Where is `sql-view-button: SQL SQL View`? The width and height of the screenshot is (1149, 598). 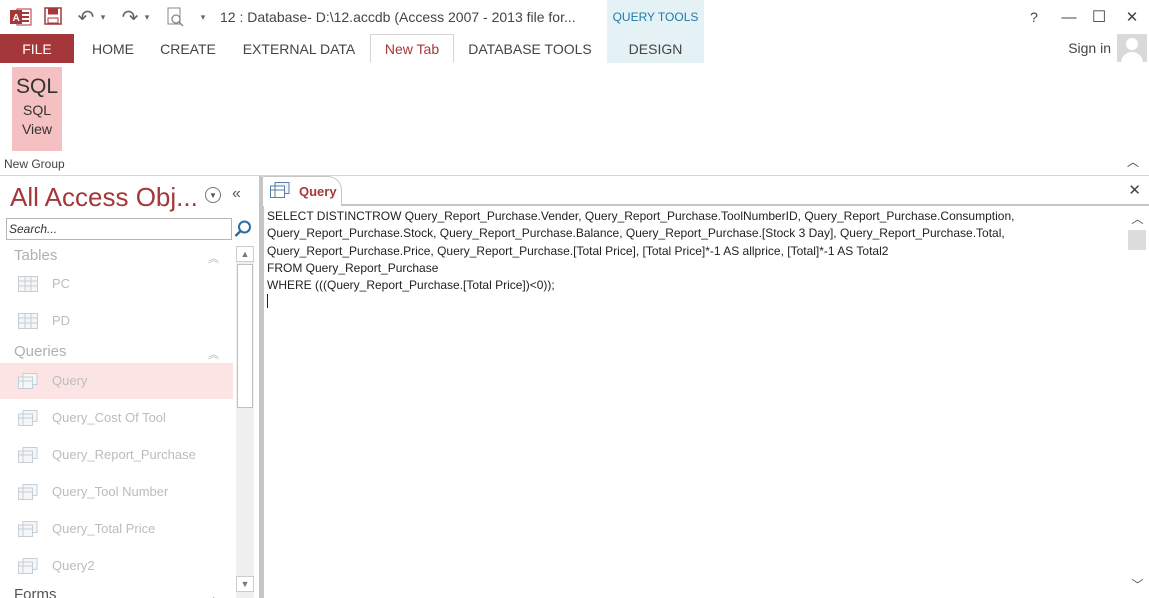 sql-view-button: SQL SQL View is located at coordinates (37, 109).